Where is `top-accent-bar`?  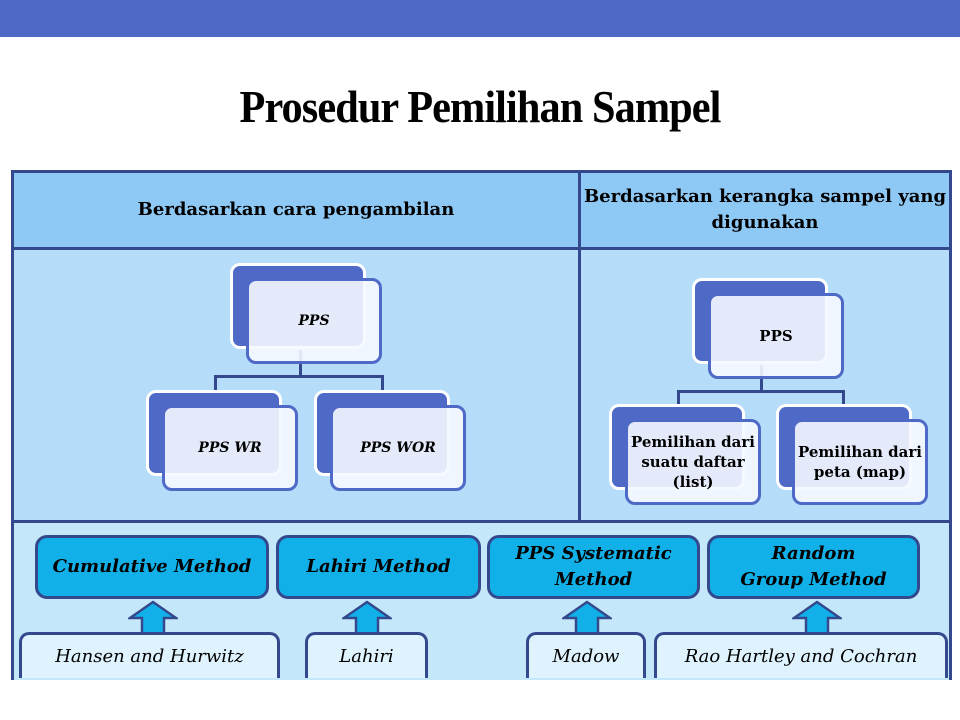 top-accent-bar is located at coordinates (480, 18).